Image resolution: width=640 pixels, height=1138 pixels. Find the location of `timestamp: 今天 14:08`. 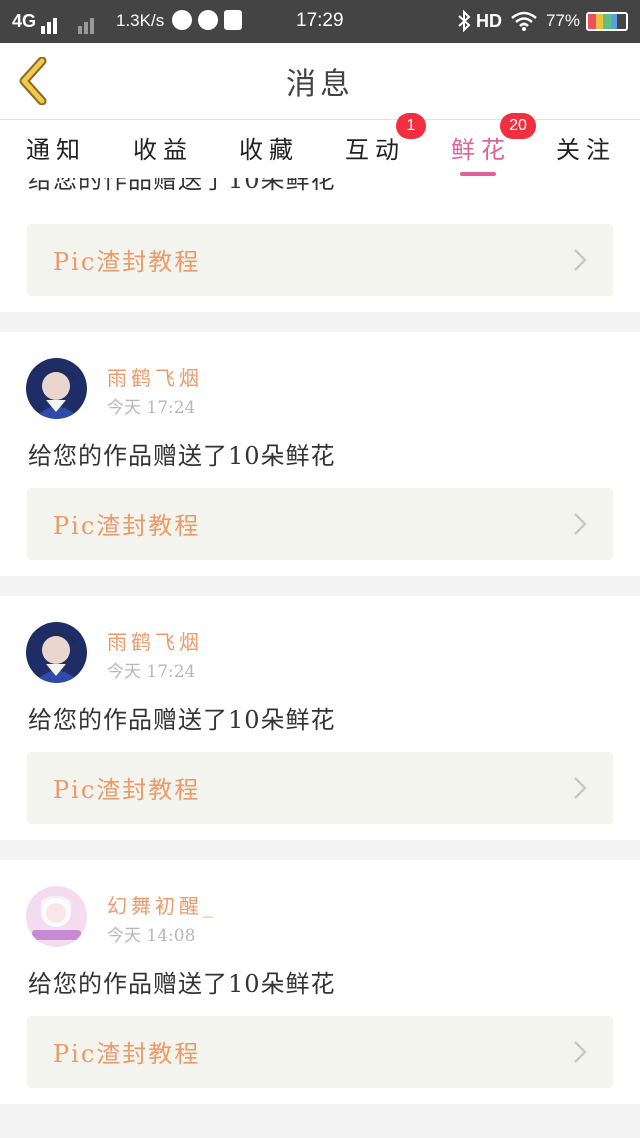

timestamp: 今天 14:08 is located at coordinates (151, 936).